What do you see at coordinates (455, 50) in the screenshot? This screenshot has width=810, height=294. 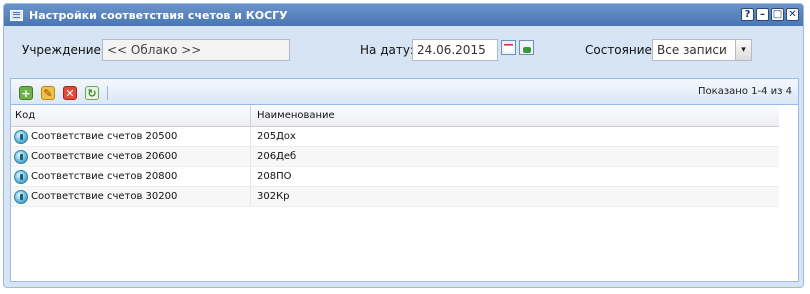 I see `date-field: 24.06.2015` at bounding box center [455, 50].